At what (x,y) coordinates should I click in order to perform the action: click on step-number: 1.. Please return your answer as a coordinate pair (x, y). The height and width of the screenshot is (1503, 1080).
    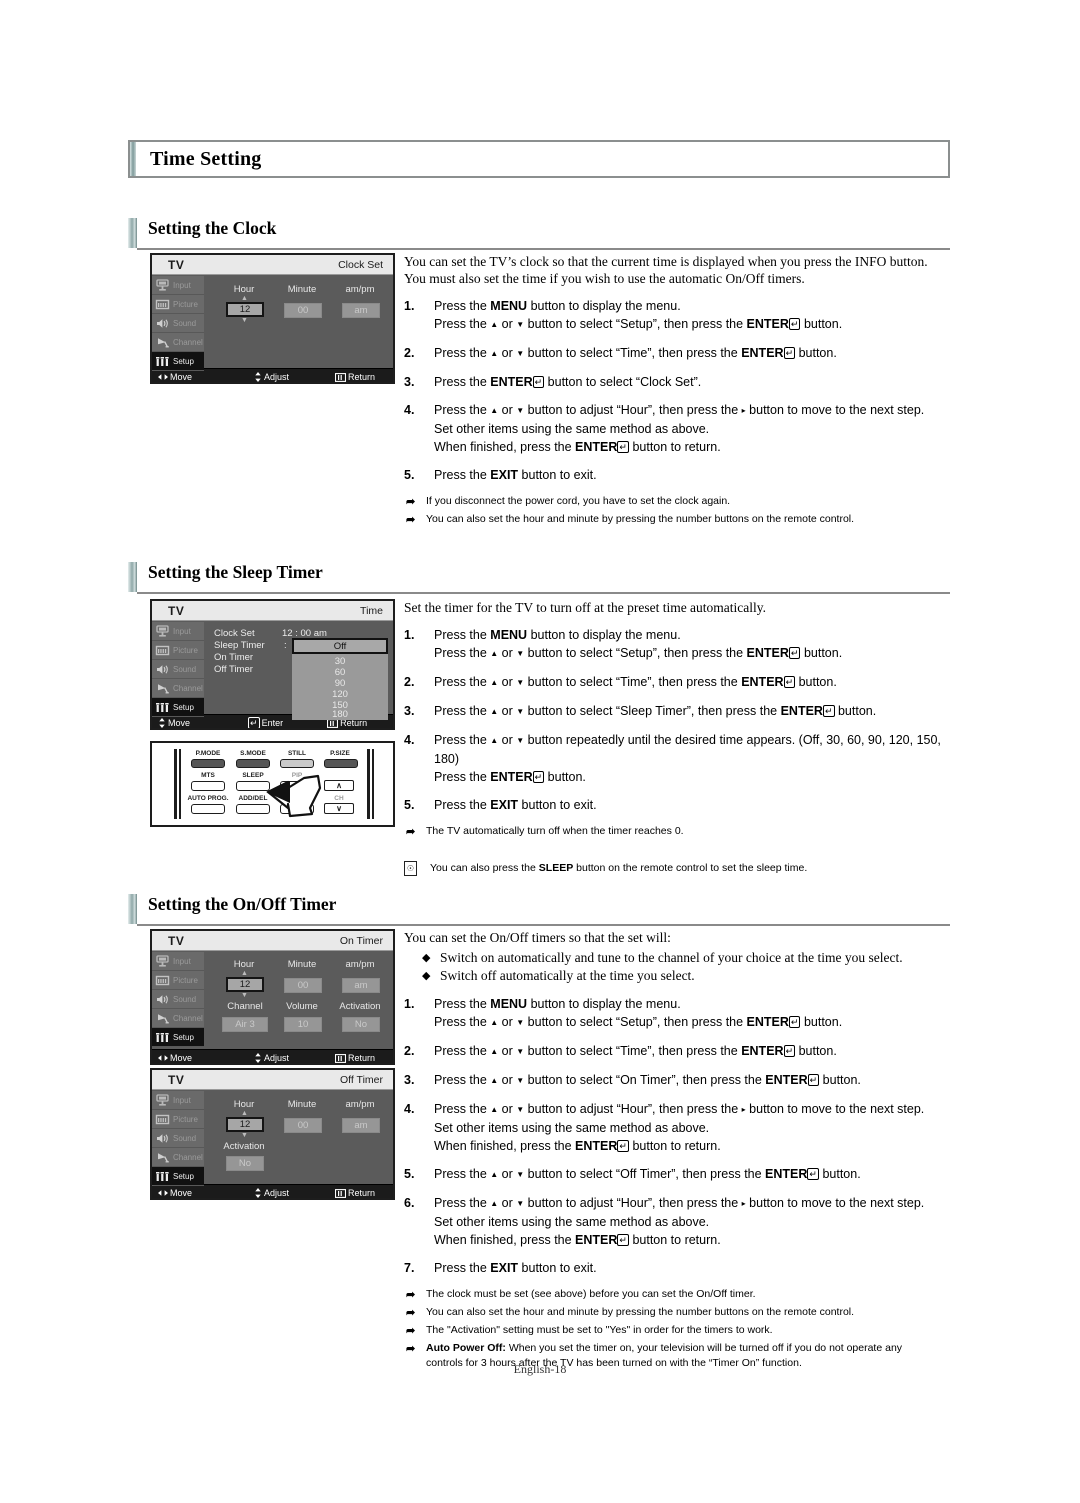
    Looking at the image, I should click on (409, 306).